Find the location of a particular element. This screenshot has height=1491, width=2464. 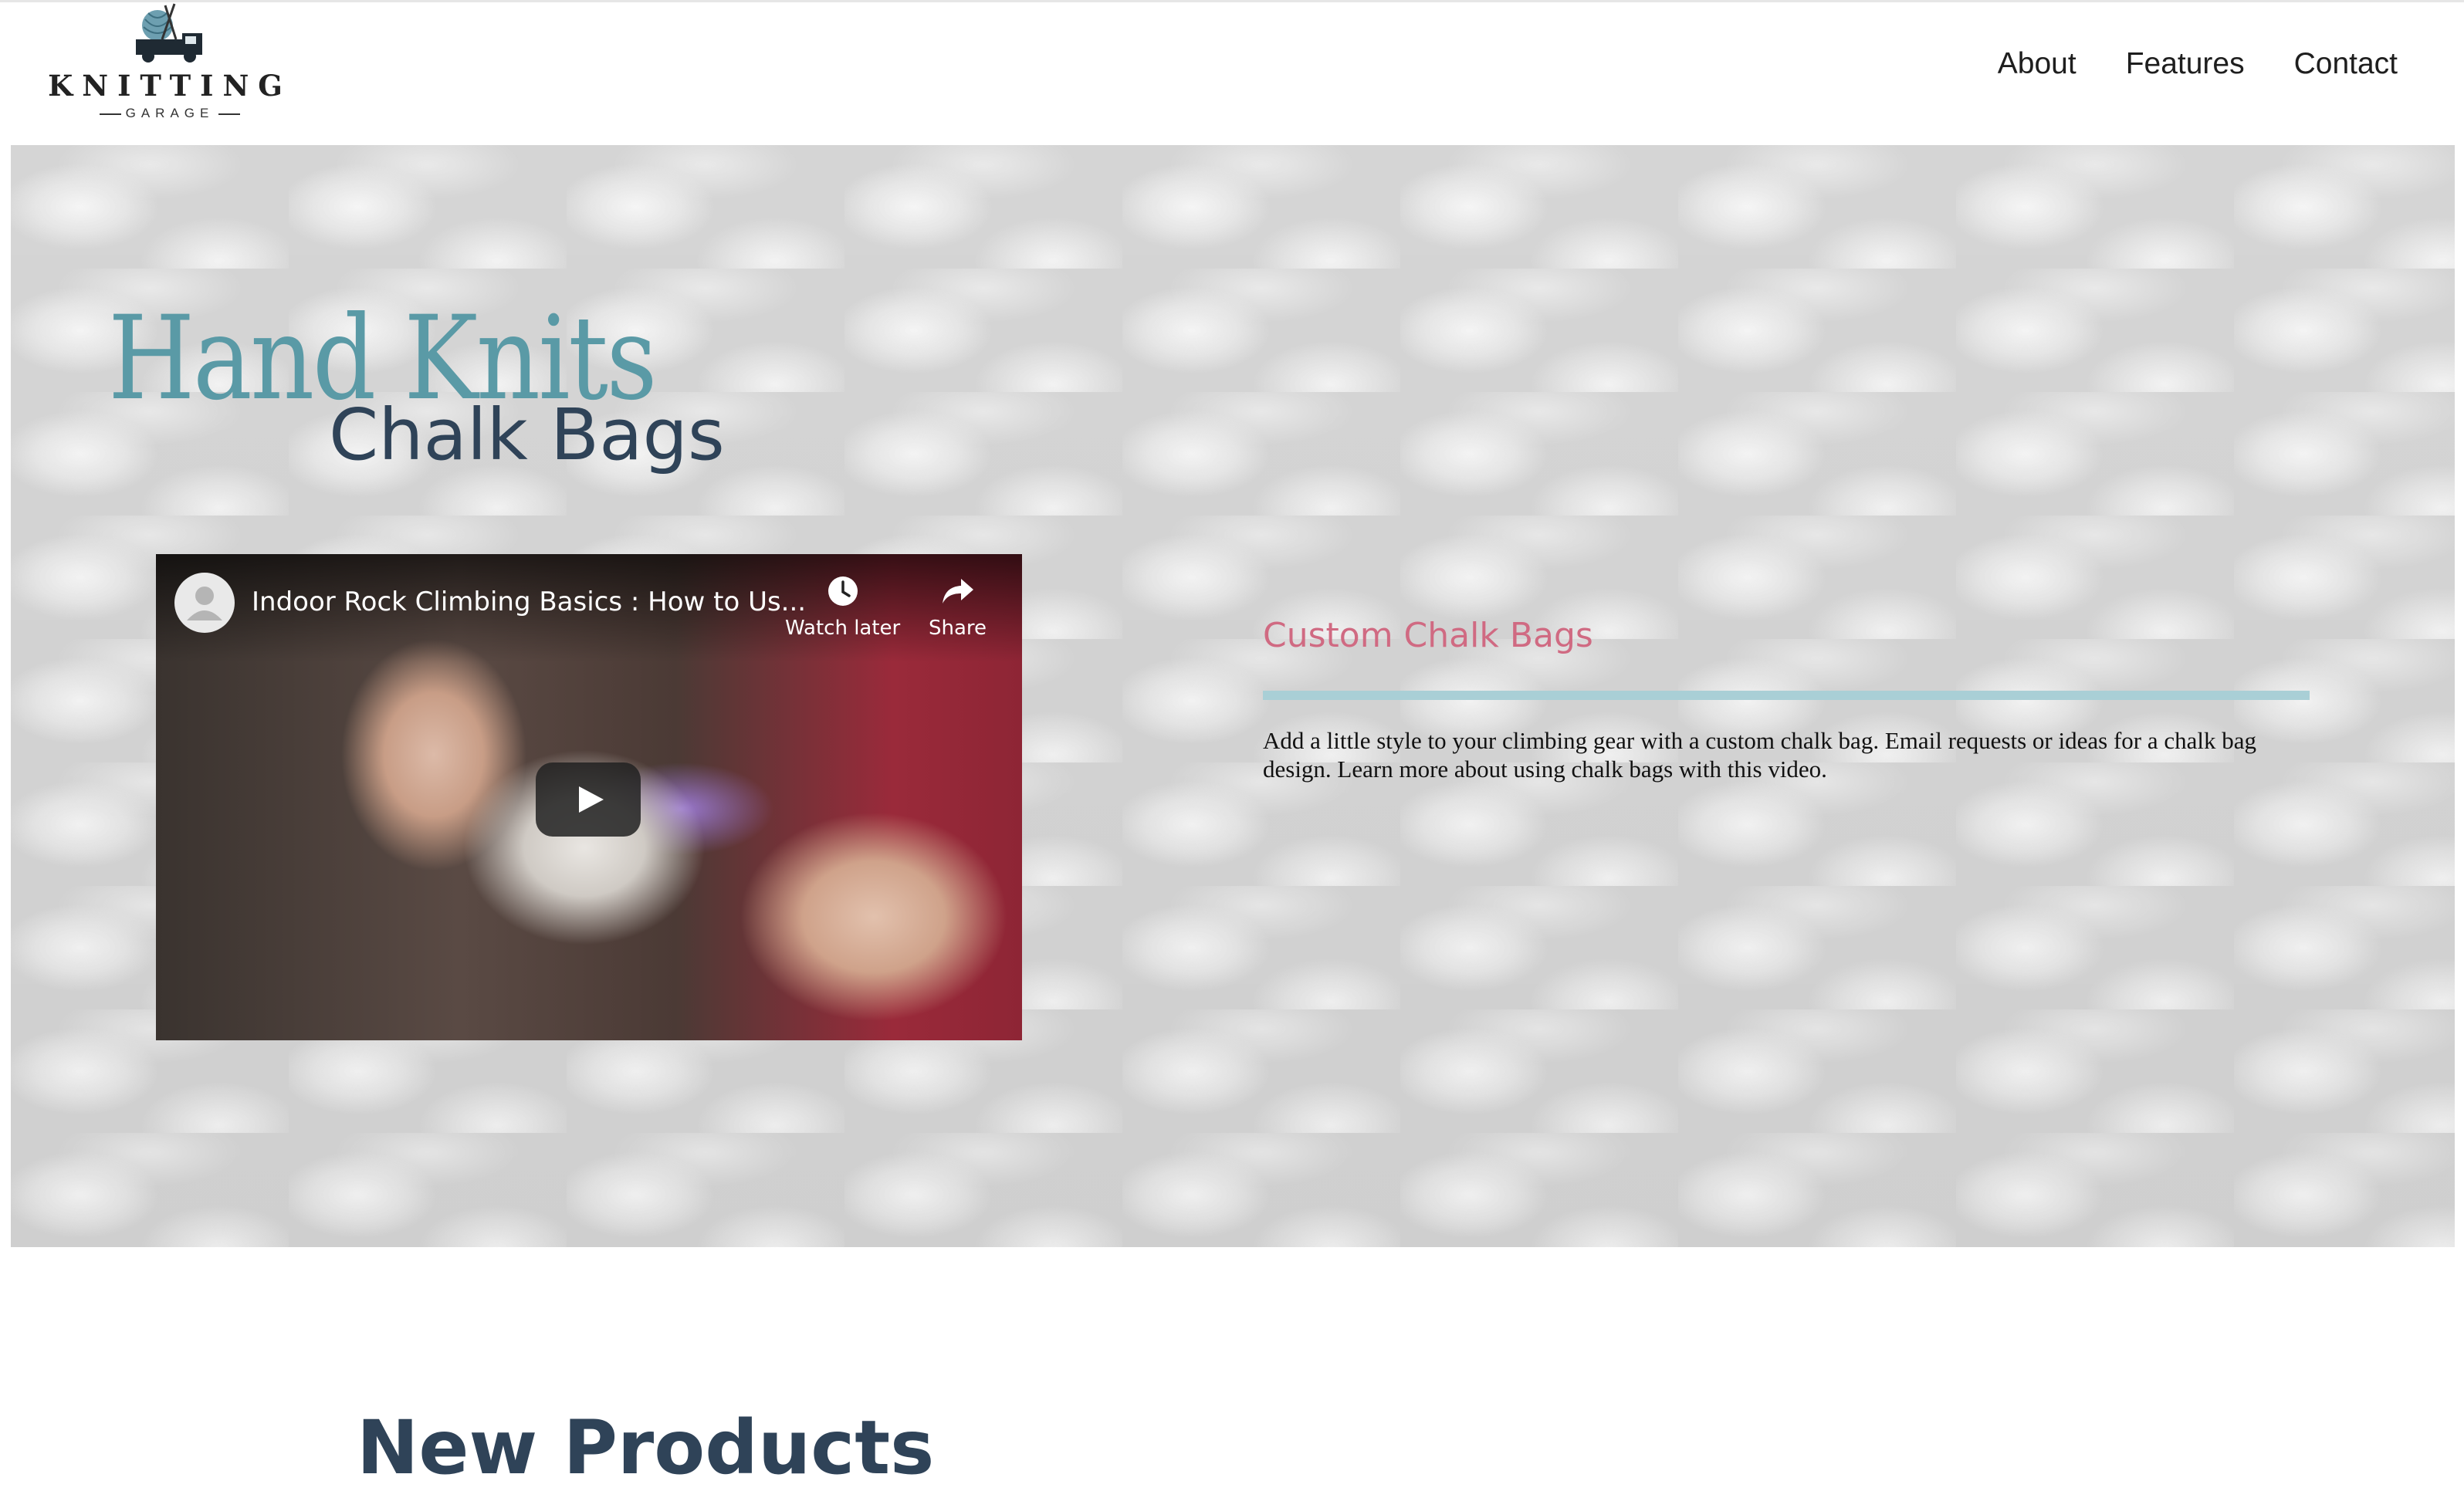

site-logo: KNITTING GARAGE is located at coordinates (169, 68).